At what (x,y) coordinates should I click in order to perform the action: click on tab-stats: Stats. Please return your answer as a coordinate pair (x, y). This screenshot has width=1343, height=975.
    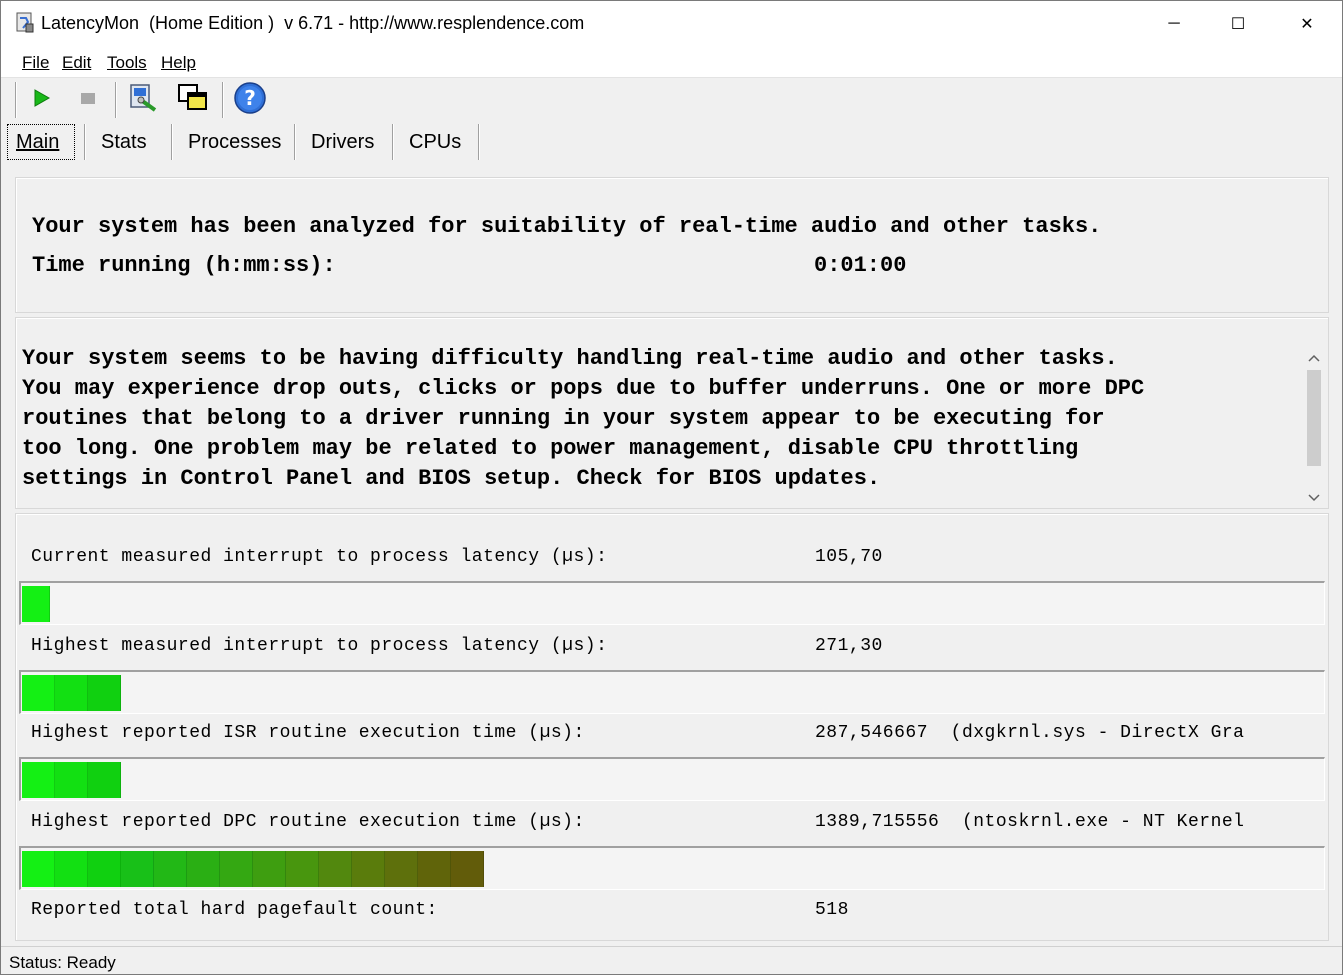
    Looking at the image, I should click on (124, 142).